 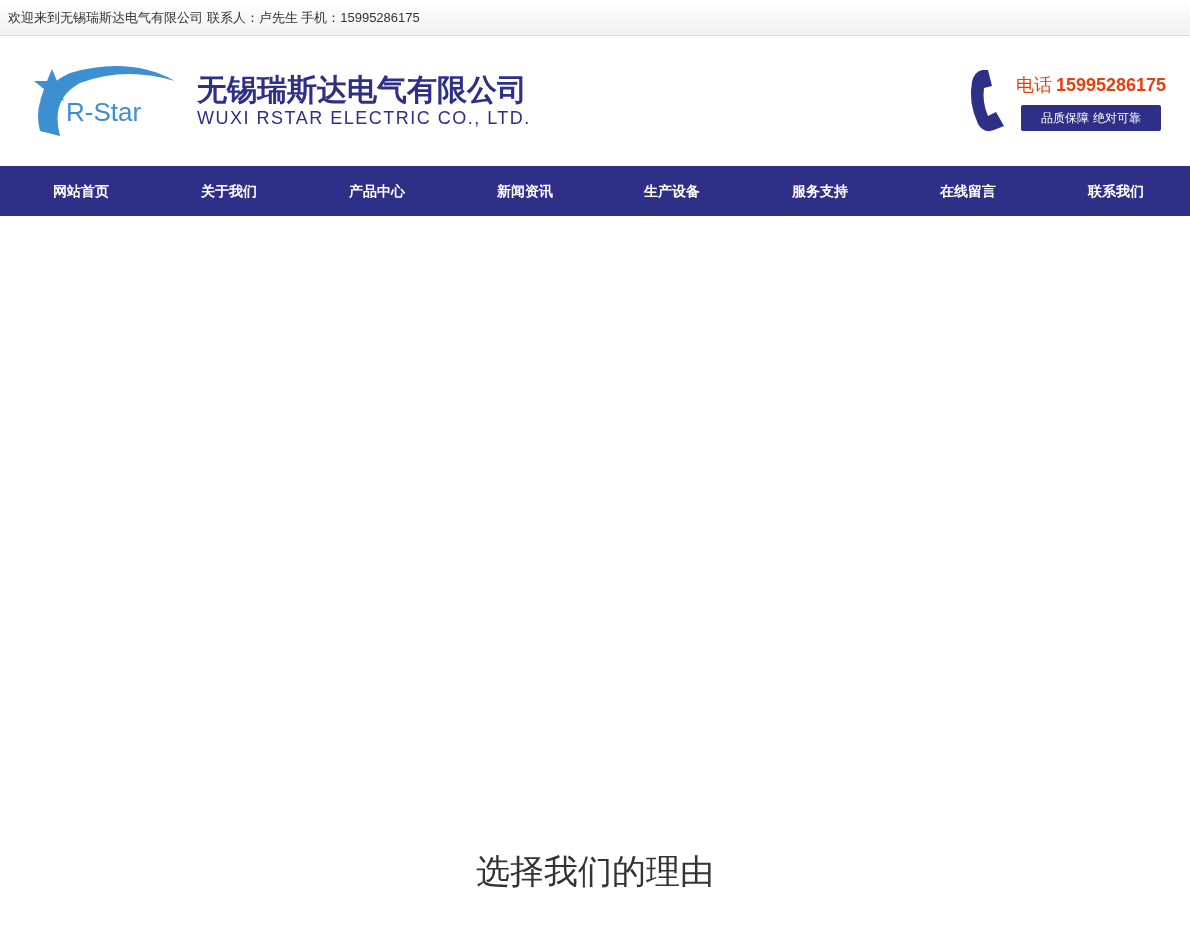 What do you see at coordinates (1033, 85) in the screenshot?
I see `phone-label: 电话` at bounding box center [1033, 85].